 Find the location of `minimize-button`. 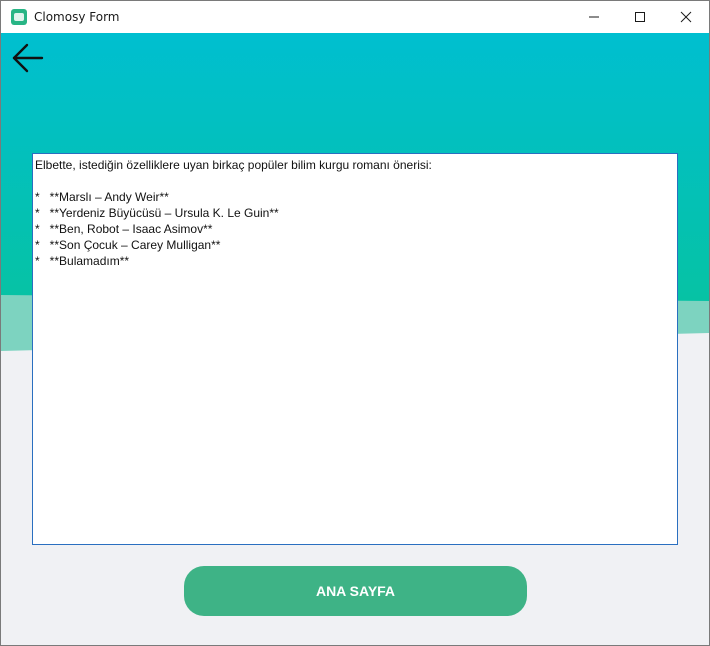

minimize-button is located at coordinates (594, 17).